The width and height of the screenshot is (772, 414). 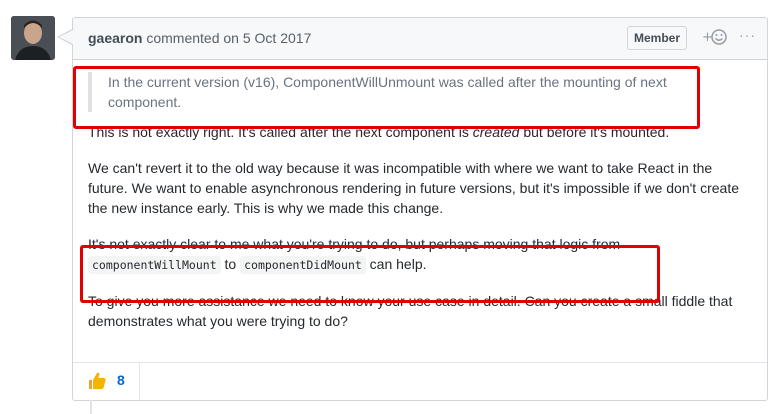 I want to click on reactions-bar: 8, so click(x=420, y=381).